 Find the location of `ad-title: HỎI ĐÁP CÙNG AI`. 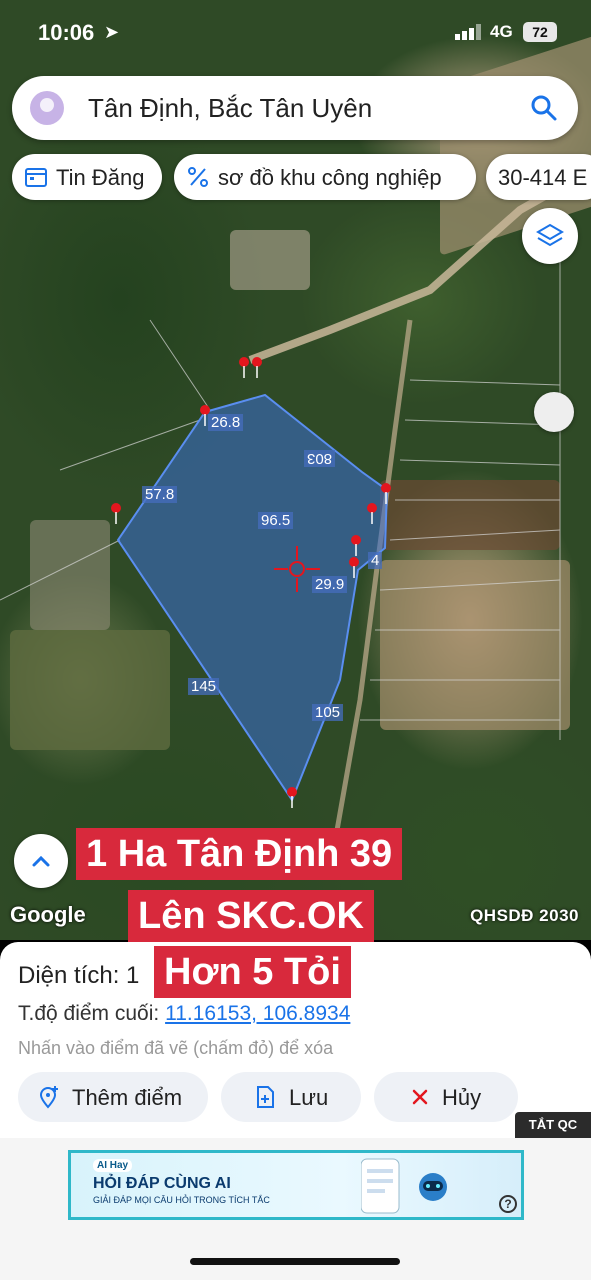

ad-title: HỎI ĐÁP CÙNG AI is located at coordinates (162, 1183).